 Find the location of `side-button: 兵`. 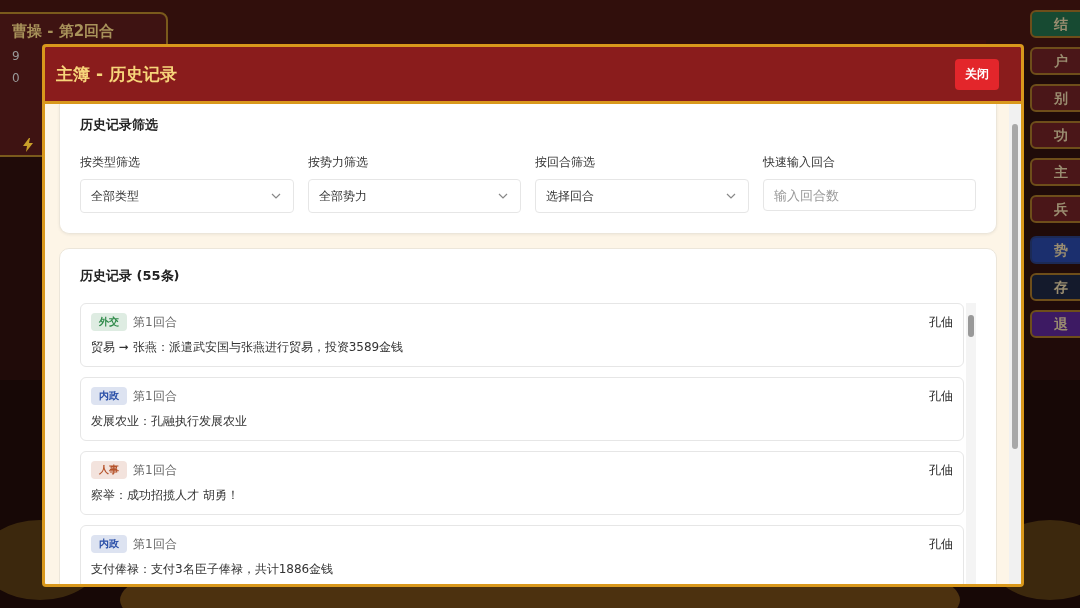

side-button: 兵 is located at coordinates (1055, 209).